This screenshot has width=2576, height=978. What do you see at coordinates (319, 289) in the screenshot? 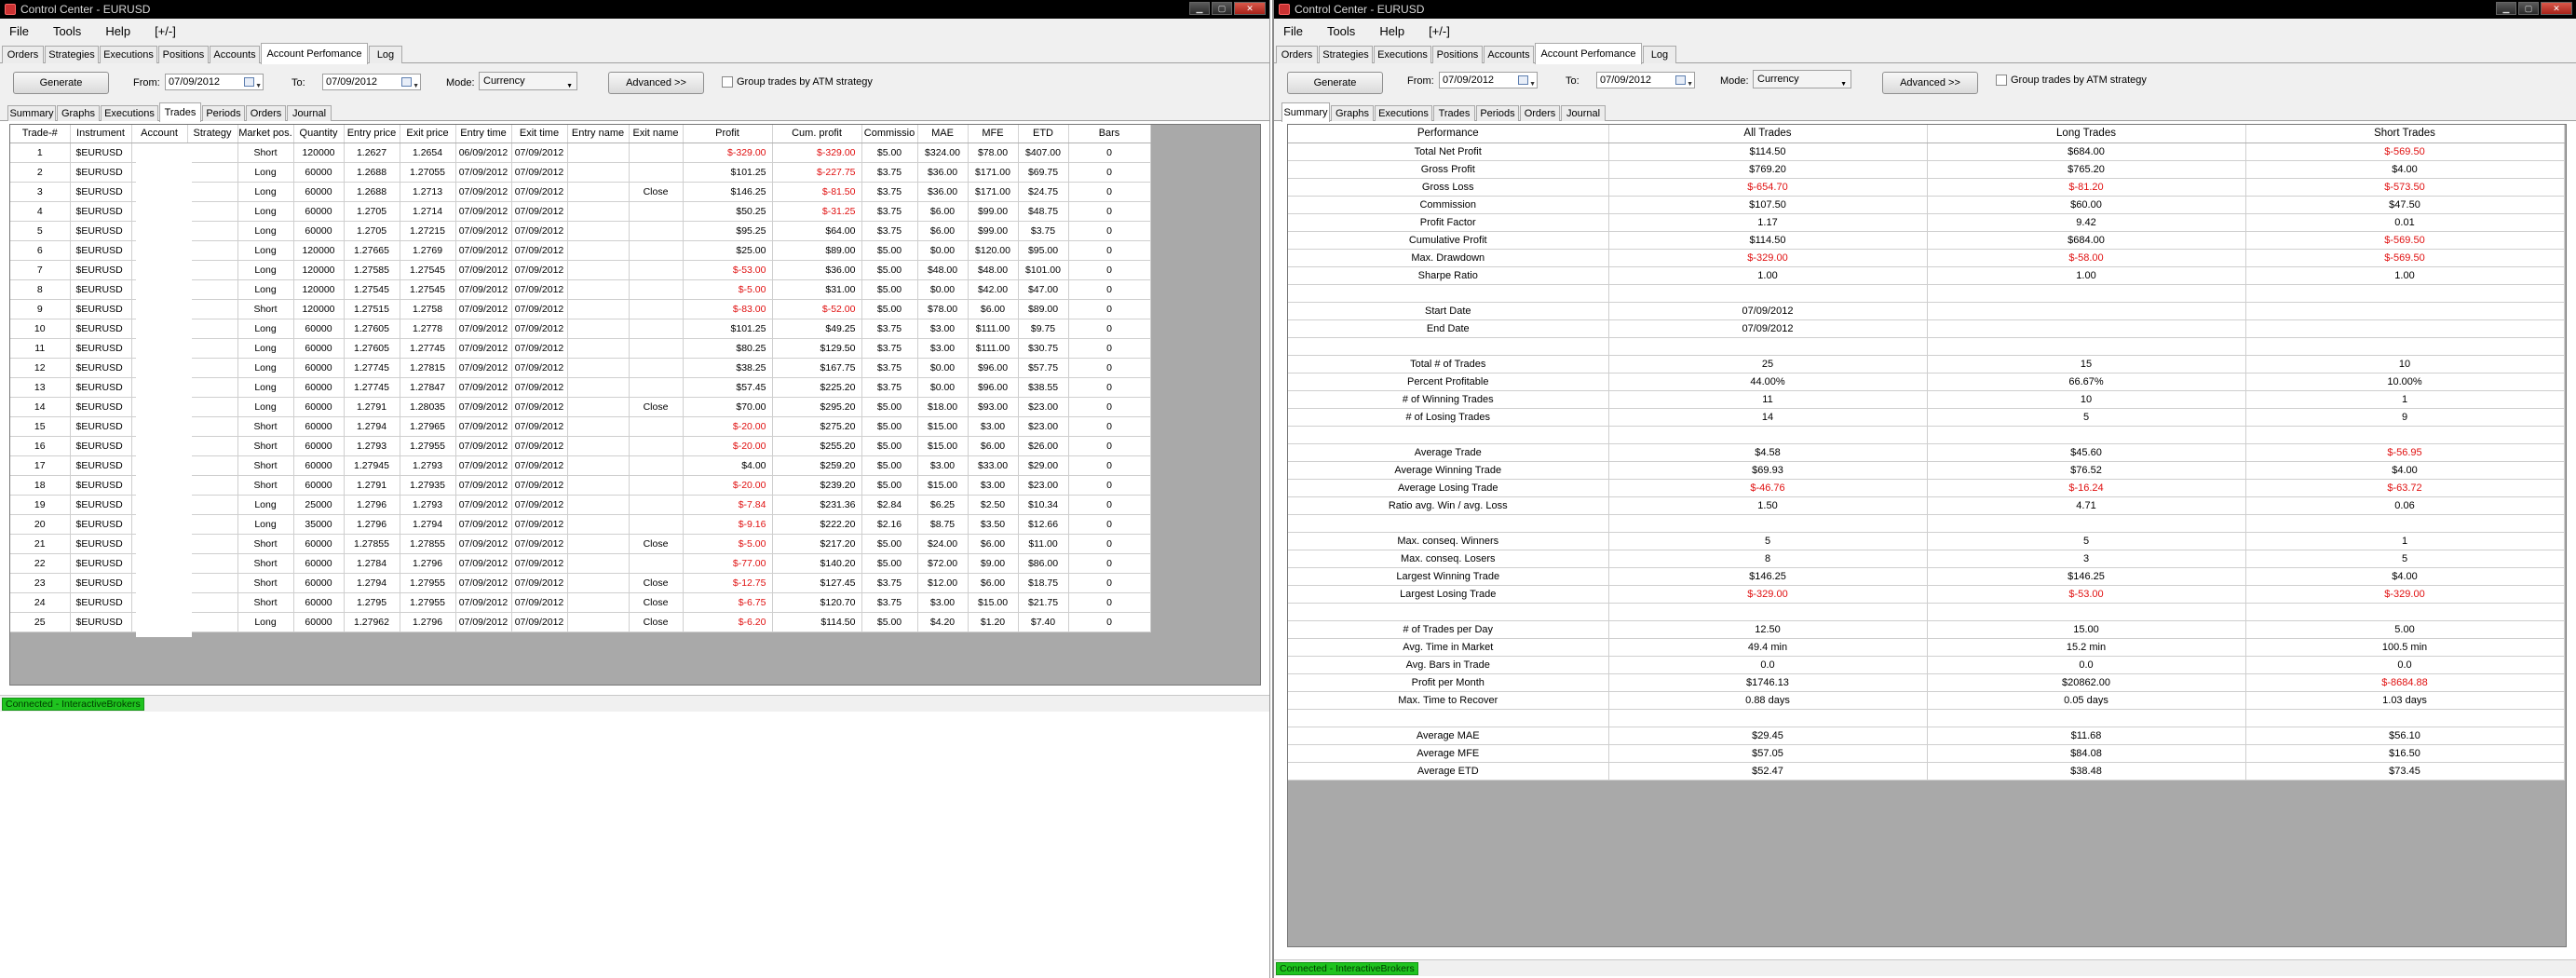
I see `table-cell: 120000` at bounding box center [319, 289].